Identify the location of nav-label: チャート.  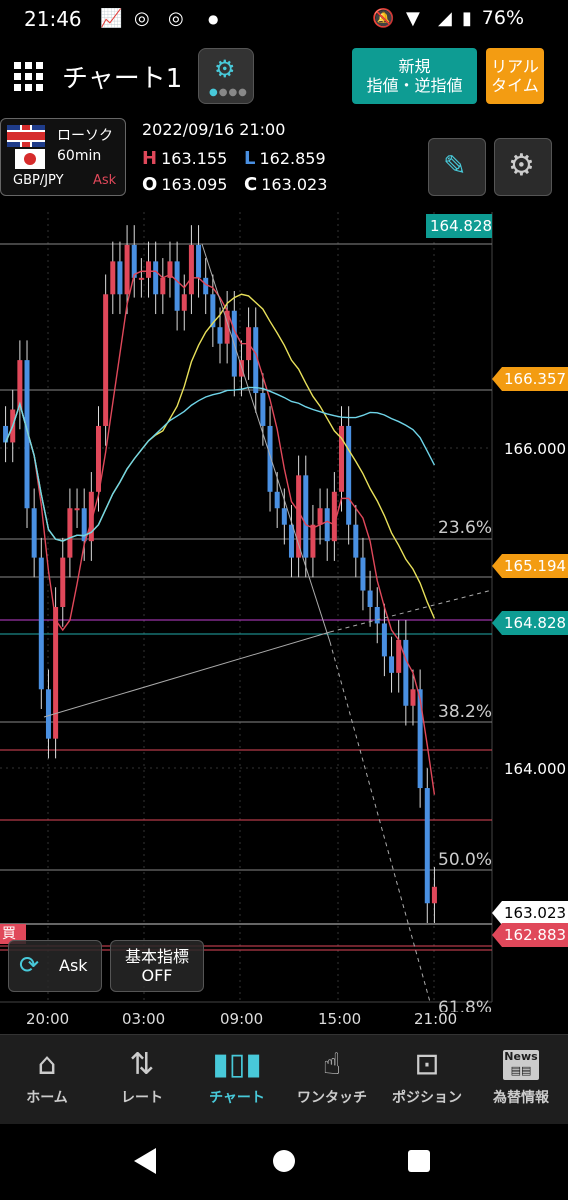
(237, 1098).